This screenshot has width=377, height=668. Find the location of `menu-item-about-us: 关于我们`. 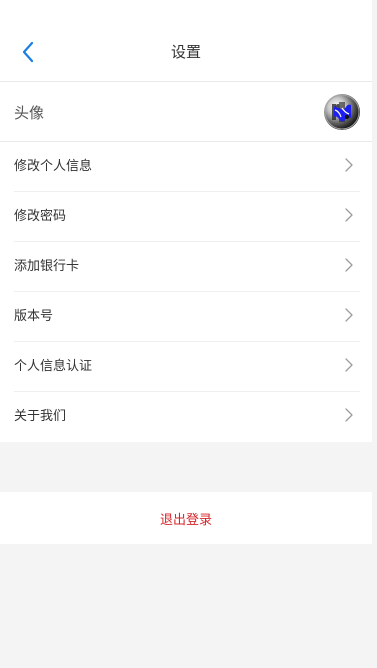

menu-item-about-us: 关于我们 is located at coordinates (186, 417).